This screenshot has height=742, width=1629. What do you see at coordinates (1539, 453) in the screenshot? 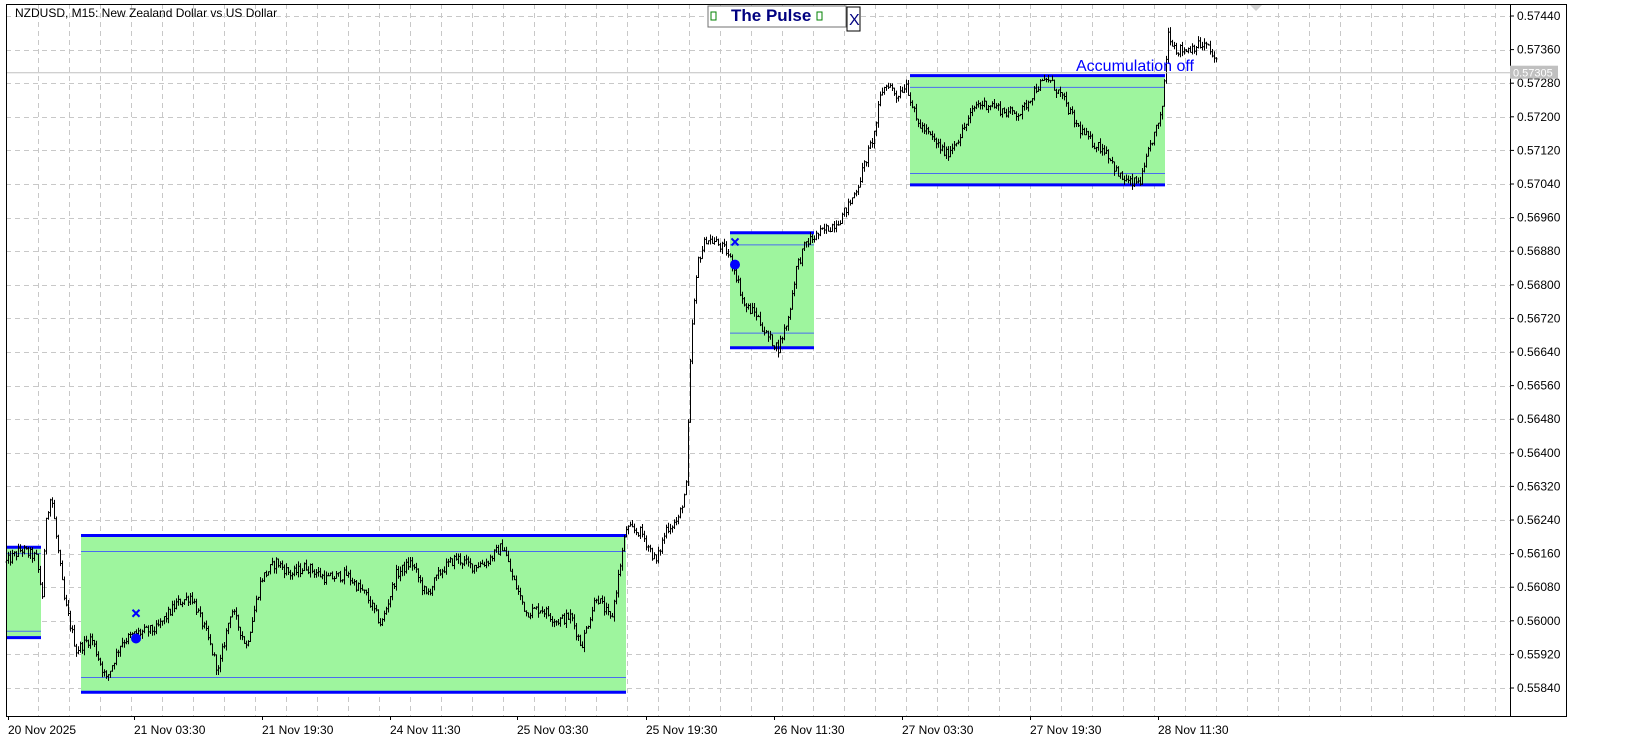
I see `price-tick-label: 0.56400` at bounding box center [1539, 453].